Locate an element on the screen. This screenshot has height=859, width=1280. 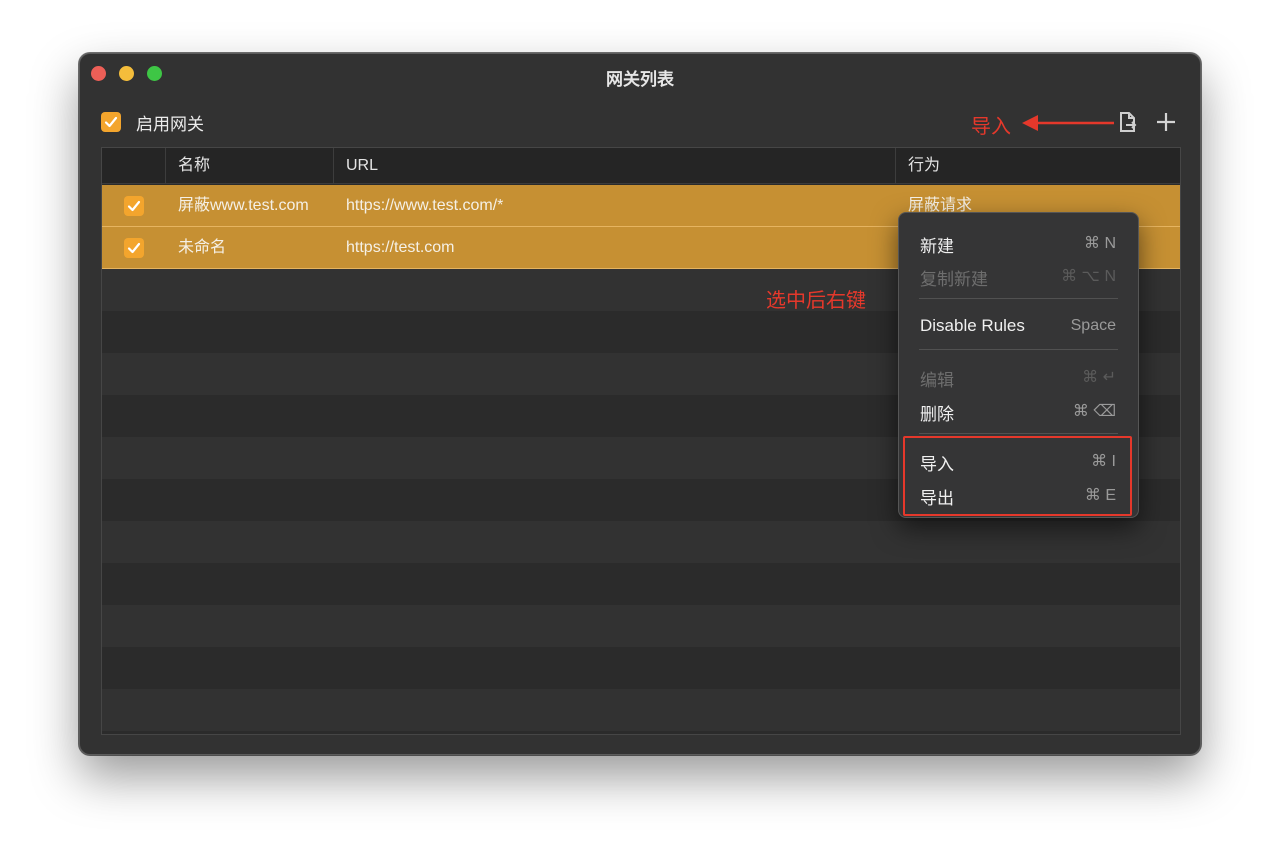
menu-item-delete: 删除 ⌘ ⌫ is located at coordinates (1018, 410).